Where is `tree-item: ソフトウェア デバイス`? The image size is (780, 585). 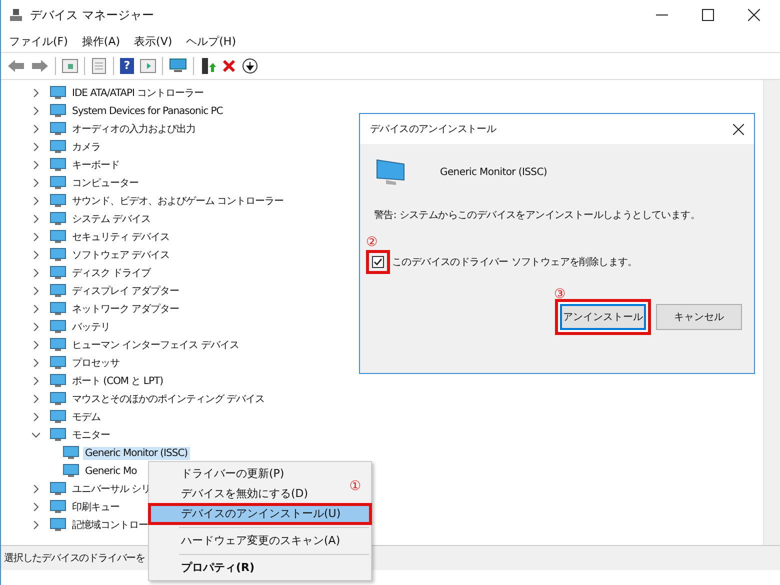 tree-item: ソフトウェア デバイス is located at coordinates (121, 255).